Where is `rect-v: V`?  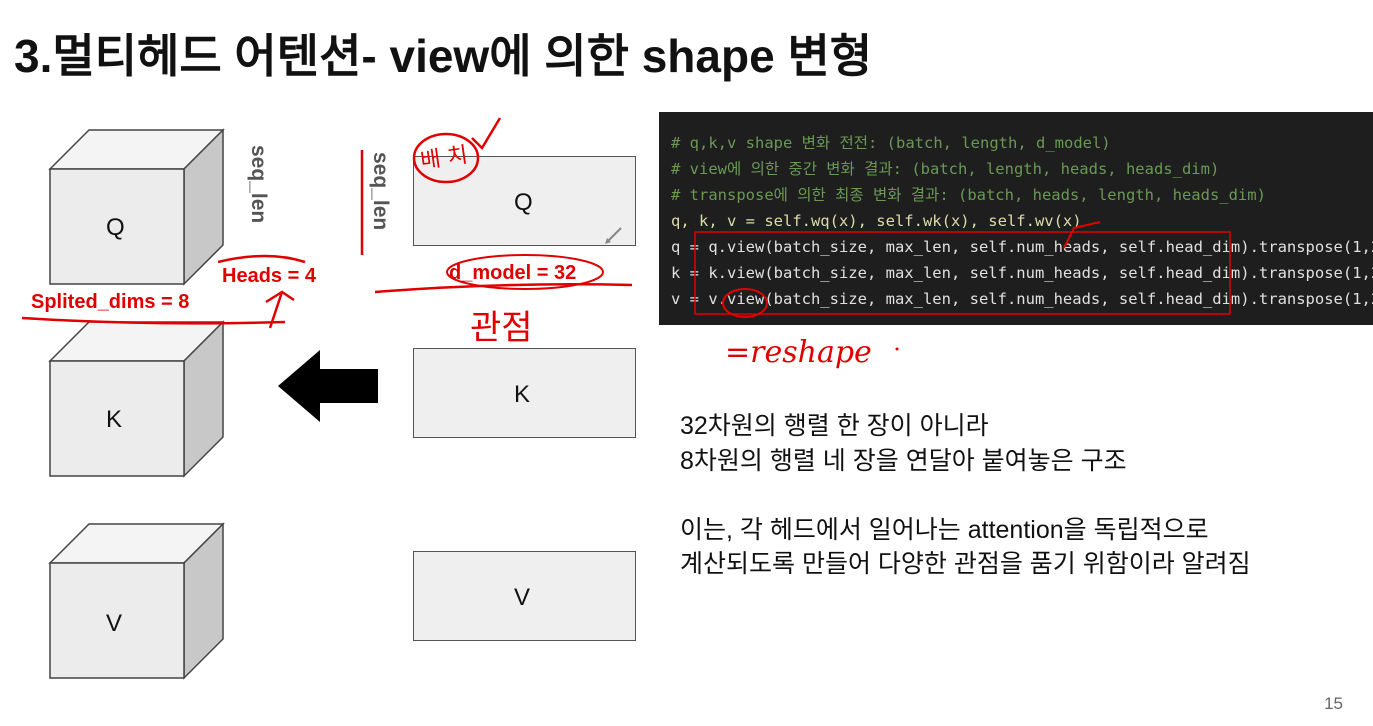 rect-v: V is located at coordinates (524, 596).